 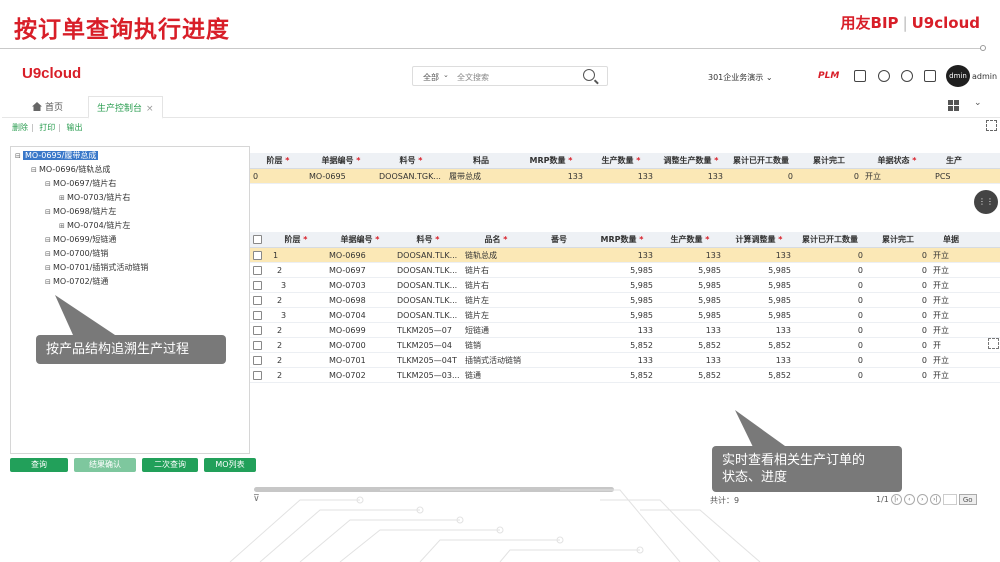 I want to click on fullscreen-icon, so click(x=991, y=125).